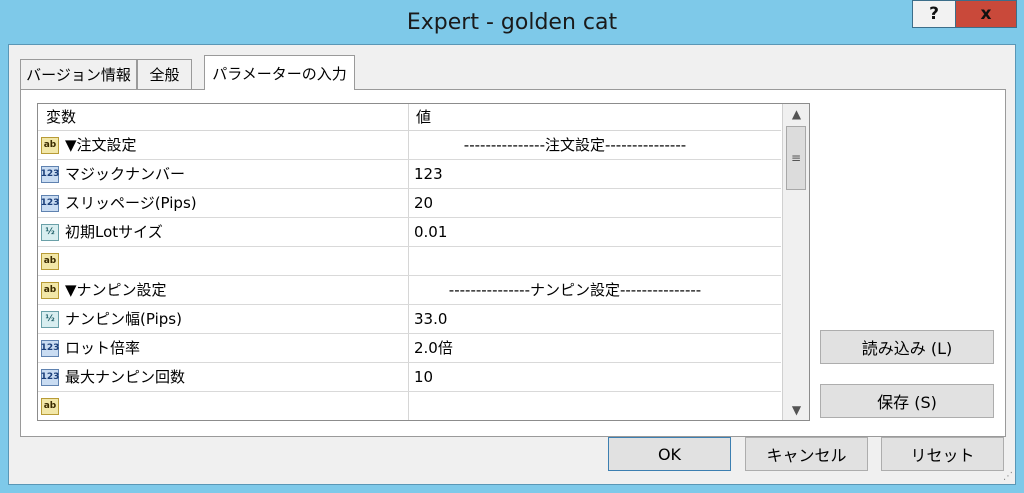 This screenshot has width=1024, height=493. I want to click on reset-button: リセット, so click(942, 454).